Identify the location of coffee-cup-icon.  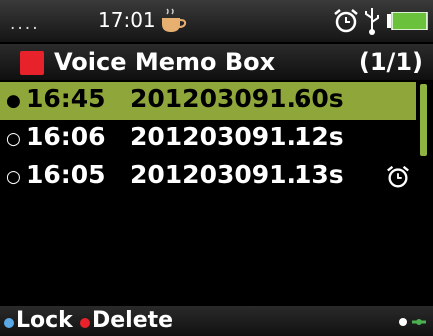
(174, 20).